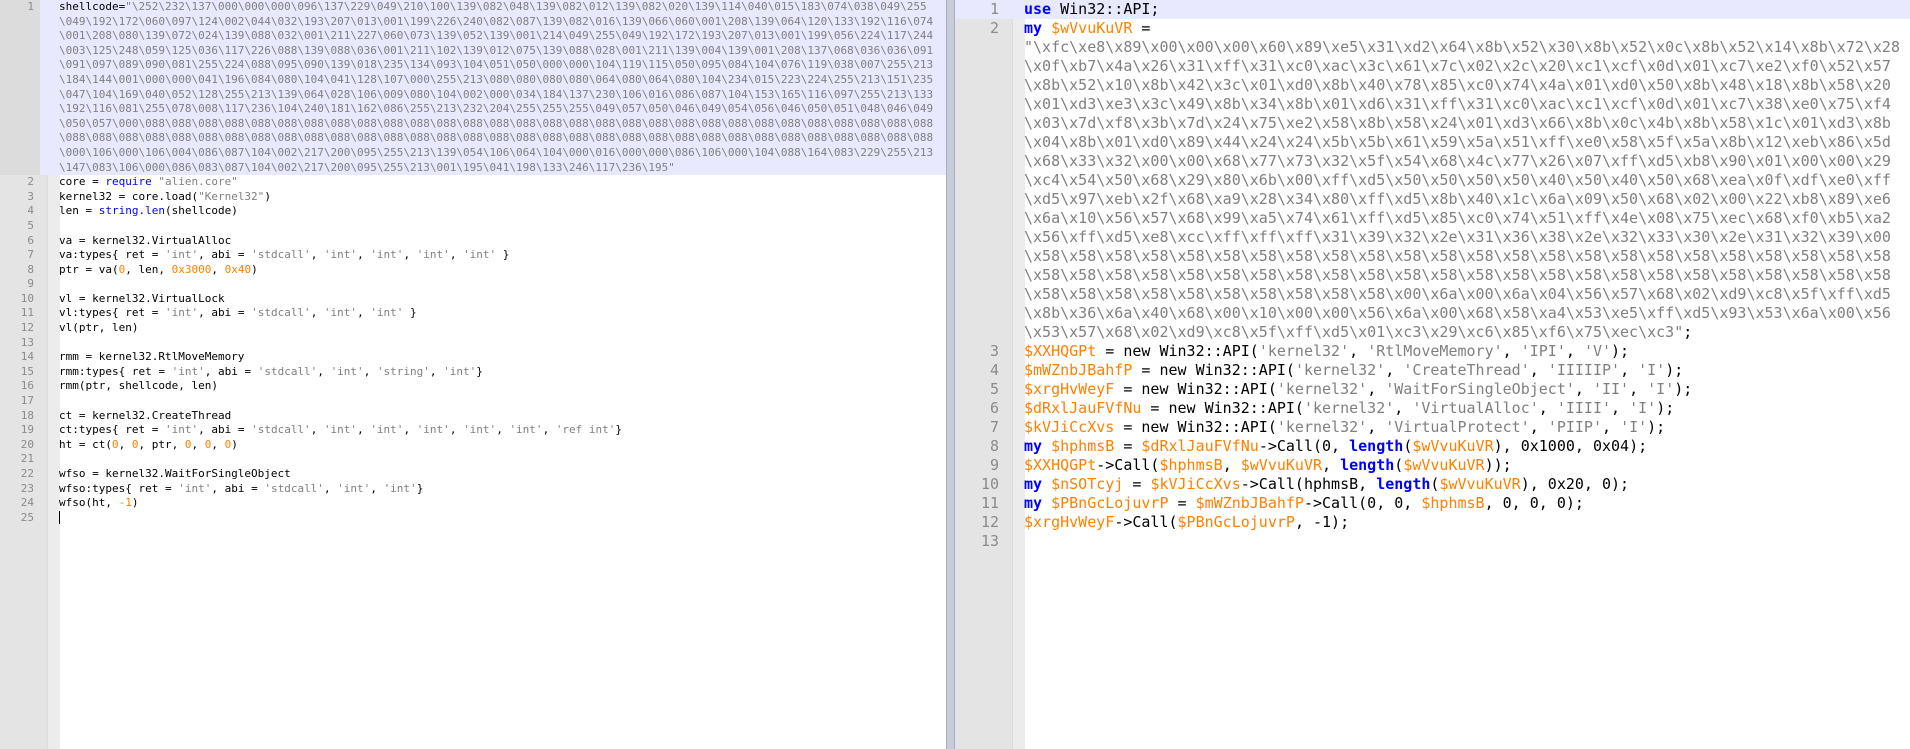 This screenshot has width=1910, height=749. I want to click on code-text: core = require "alien.core", so click(499, 182).